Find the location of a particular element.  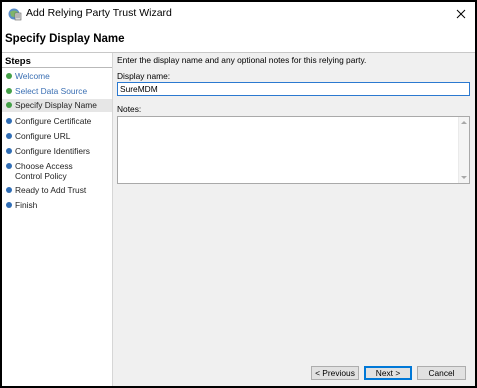

step-label: Welcome is located at coordinates (32, 76).